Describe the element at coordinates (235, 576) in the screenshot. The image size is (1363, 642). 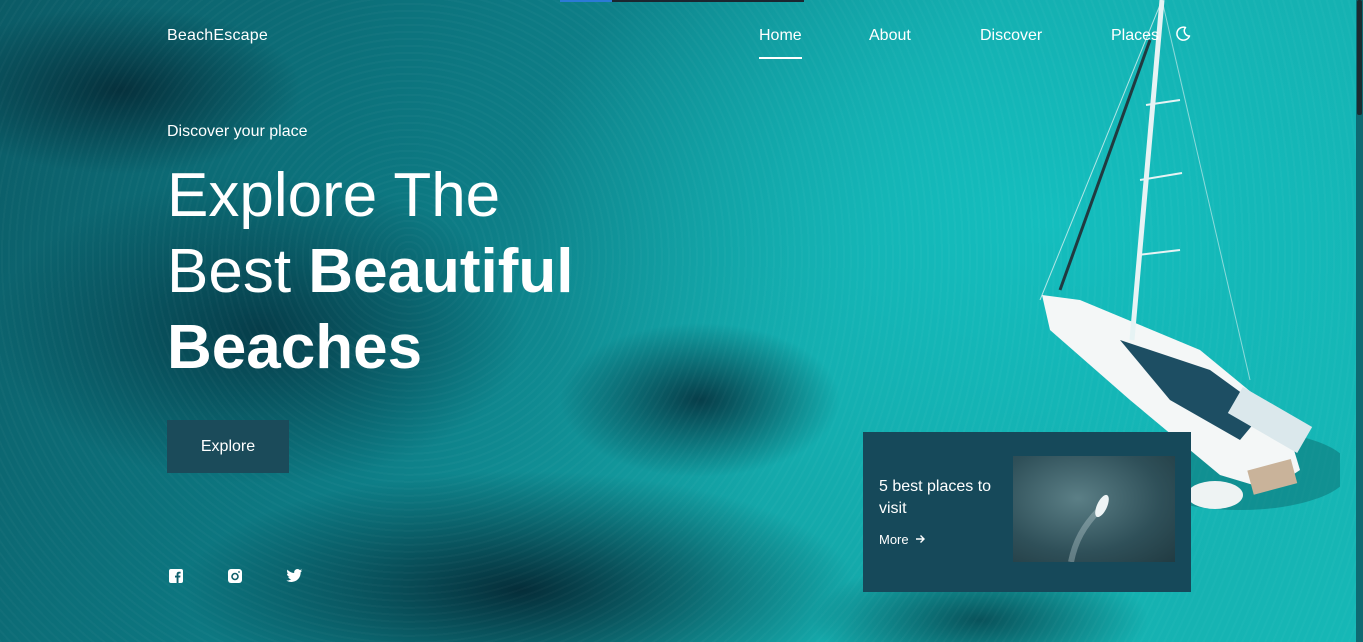
I see `instagram-icon` at that location.